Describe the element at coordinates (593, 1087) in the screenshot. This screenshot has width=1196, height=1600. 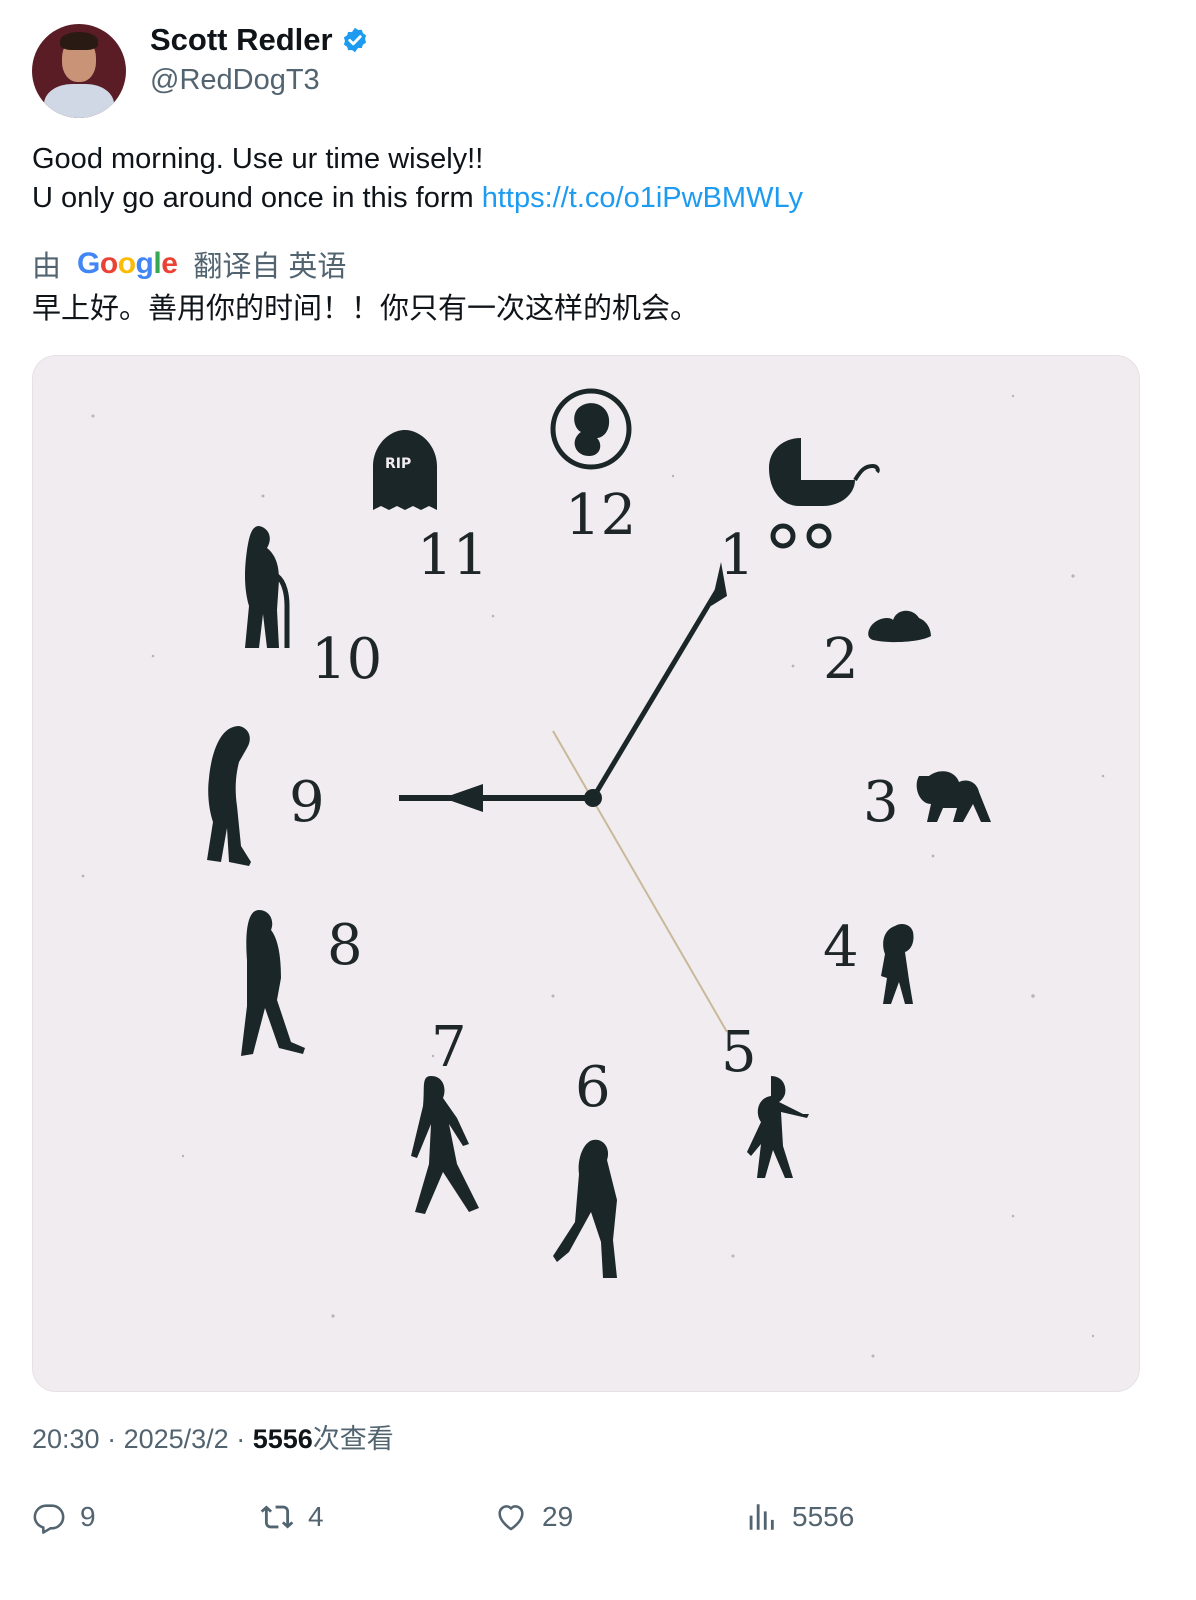
I see `clock-number-6: 6` at that location.